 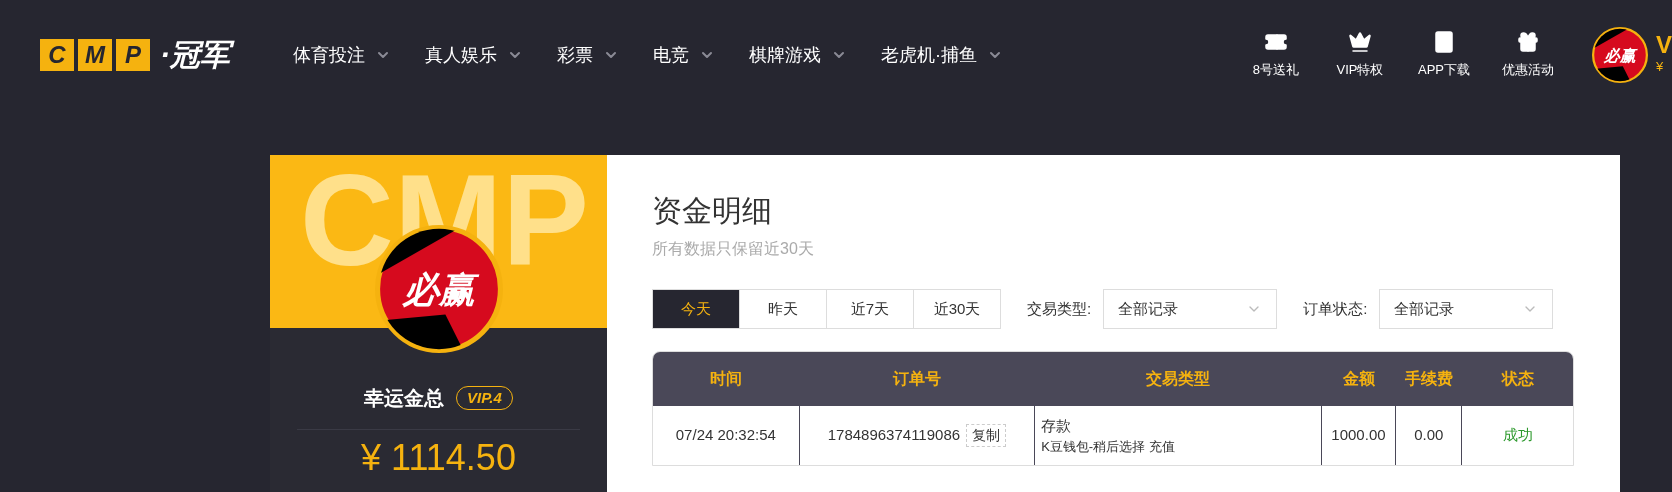 What do you see at coordinates (1276, 55) in the screenshot?
I see `quick-link: 8号送礼` at bounding box center [1276, 55].